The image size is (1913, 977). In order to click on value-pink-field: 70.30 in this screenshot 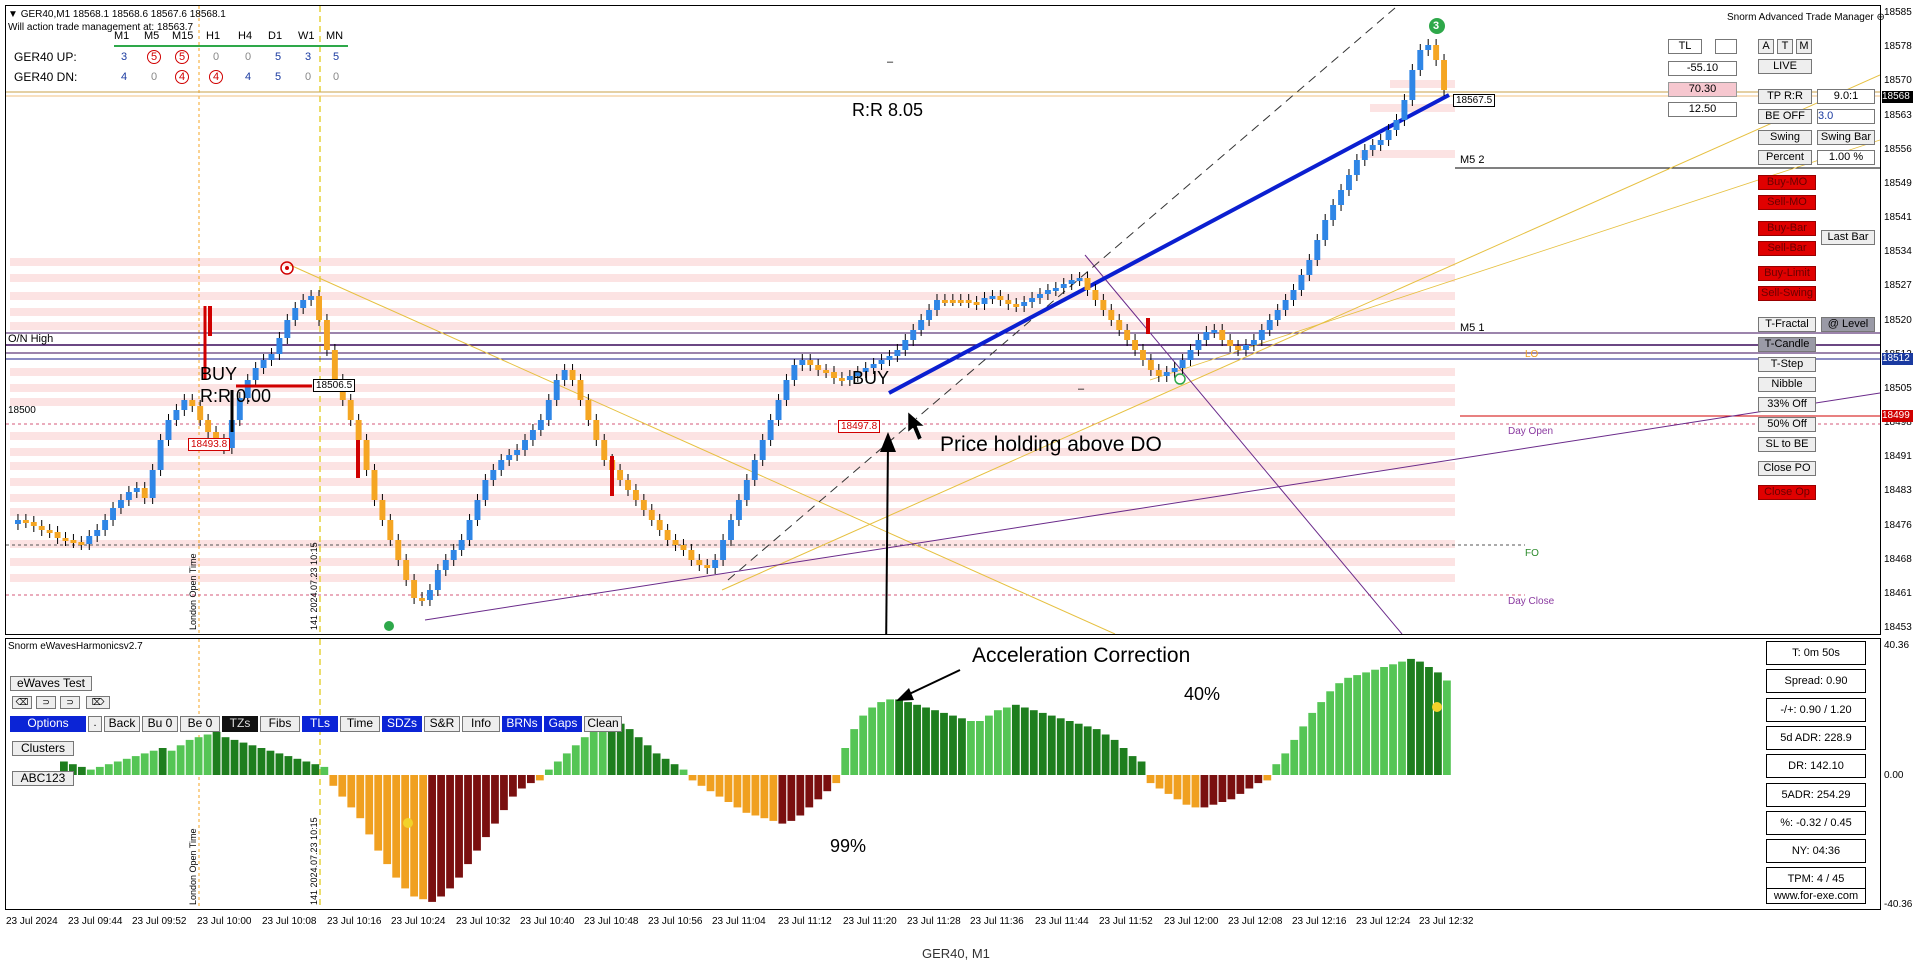, I will do `click(1702, 89)`.